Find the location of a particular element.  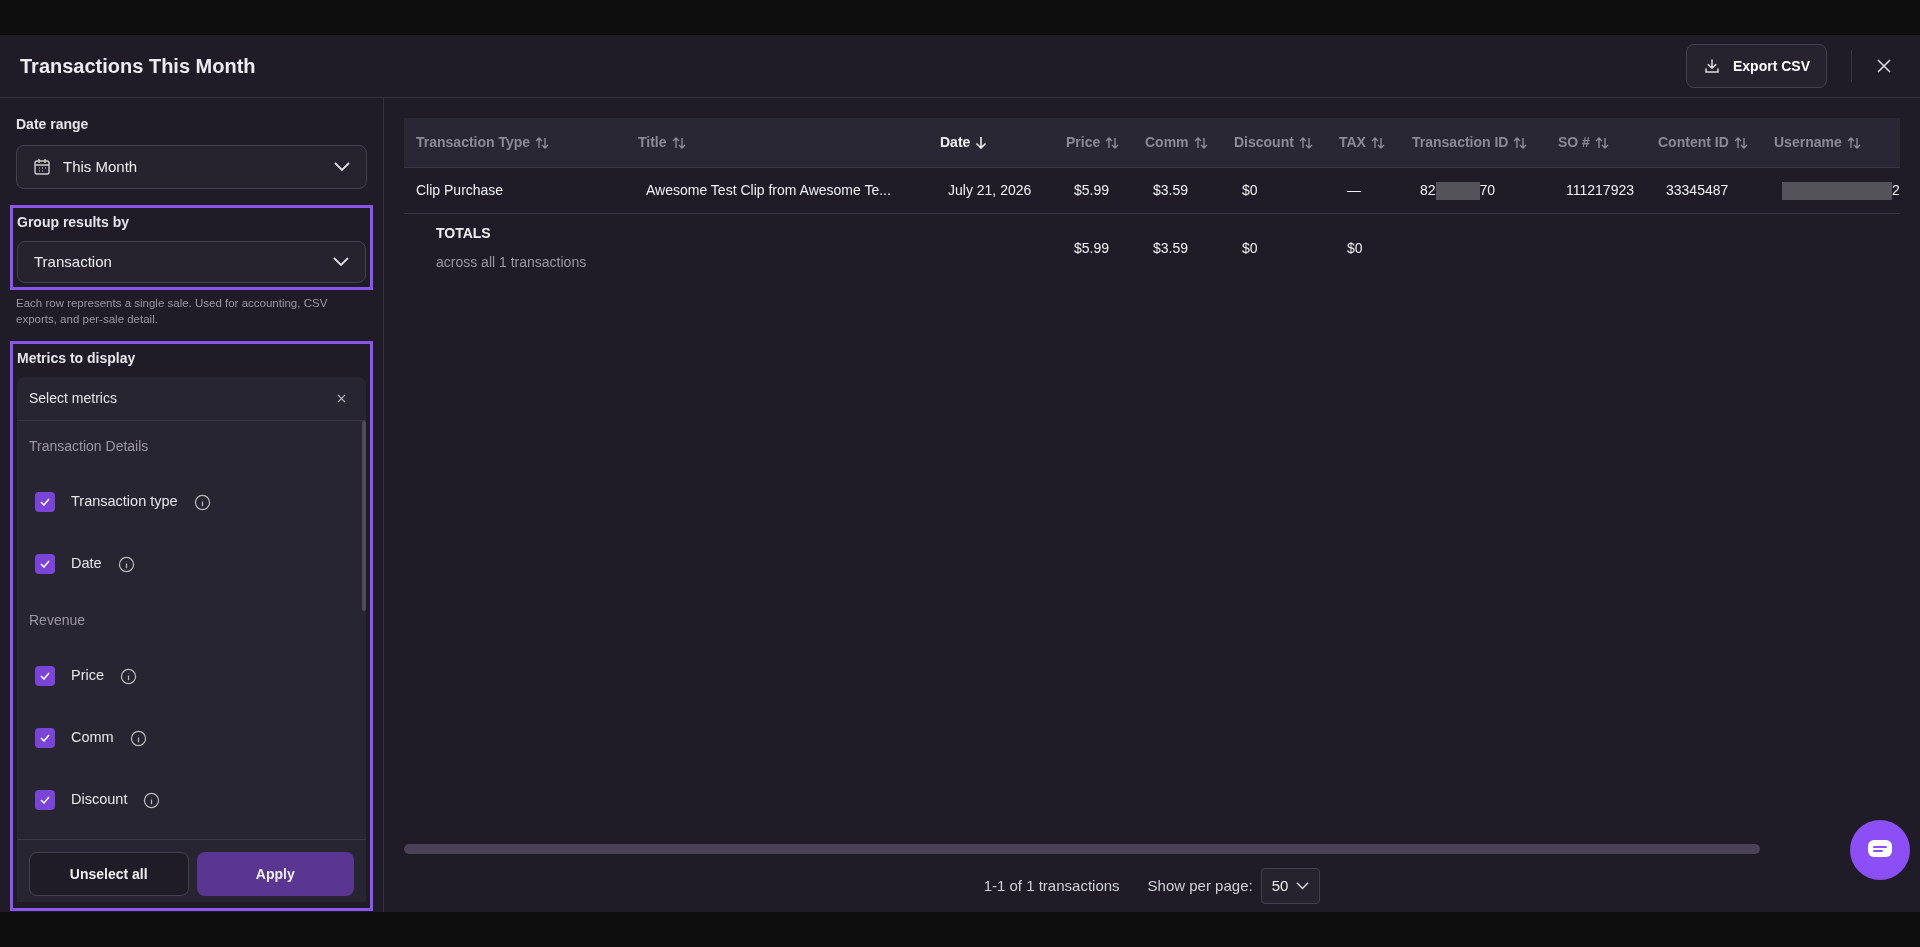

column-header: TAX is located at coordinates (1363, 142).